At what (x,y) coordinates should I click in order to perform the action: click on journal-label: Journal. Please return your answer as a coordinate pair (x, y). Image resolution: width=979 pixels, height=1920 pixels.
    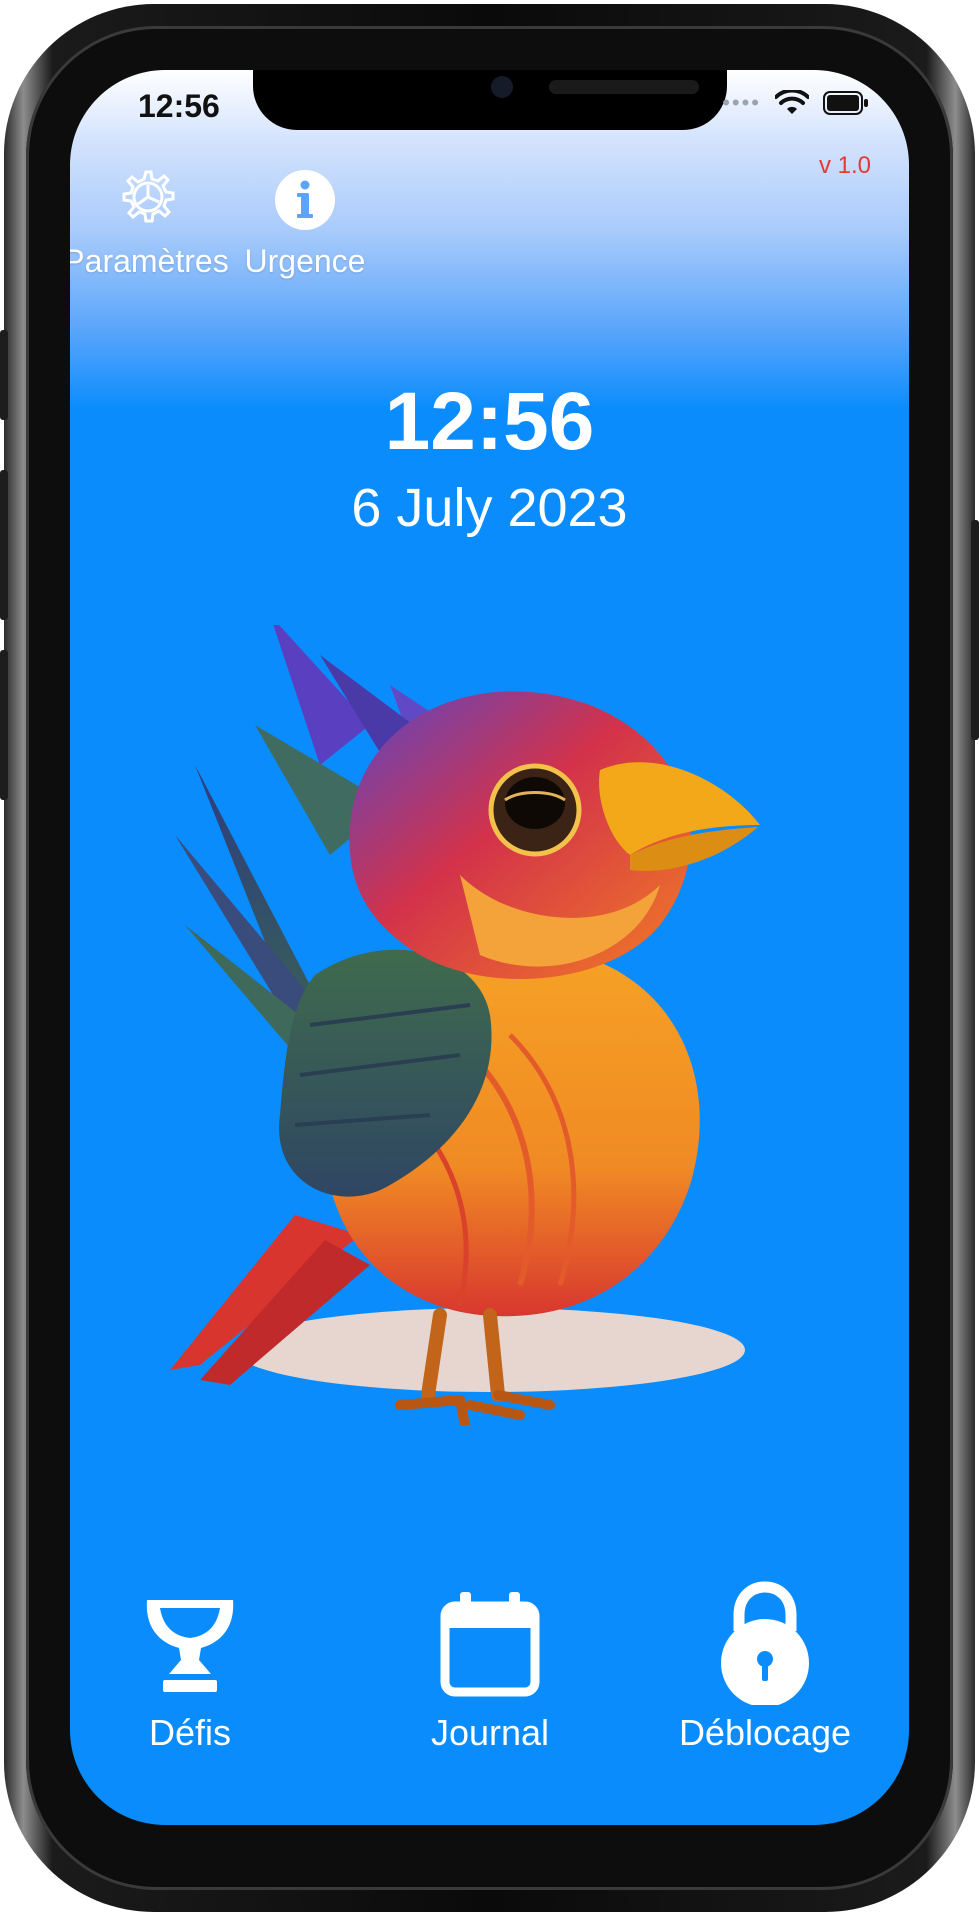
    Looking at the image, I should click on (490, 1732).